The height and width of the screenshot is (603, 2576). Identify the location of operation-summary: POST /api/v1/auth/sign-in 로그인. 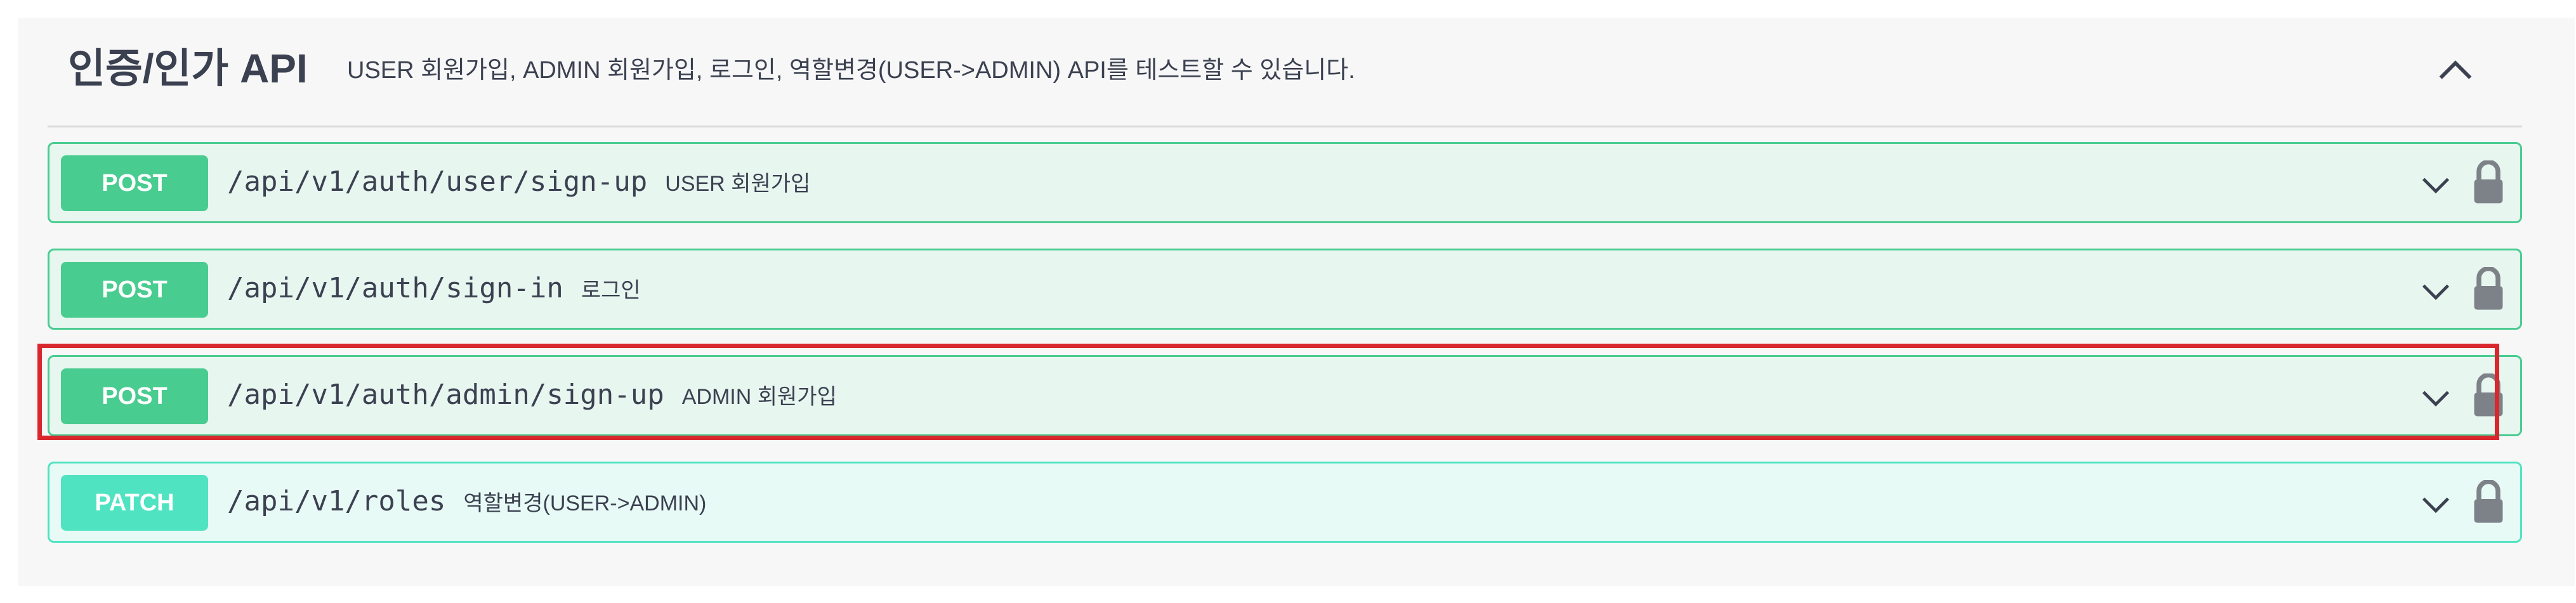
(1284, 289).